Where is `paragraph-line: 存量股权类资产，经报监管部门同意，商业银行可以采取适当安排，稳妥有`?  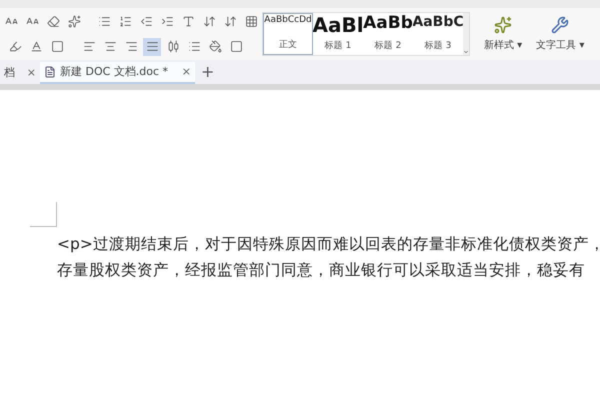
paragraph-line: 存量股权类资产，经报监管部门同意，商业银行可以采取适当安排，稳妥有 is located at coordinates (321, 270).